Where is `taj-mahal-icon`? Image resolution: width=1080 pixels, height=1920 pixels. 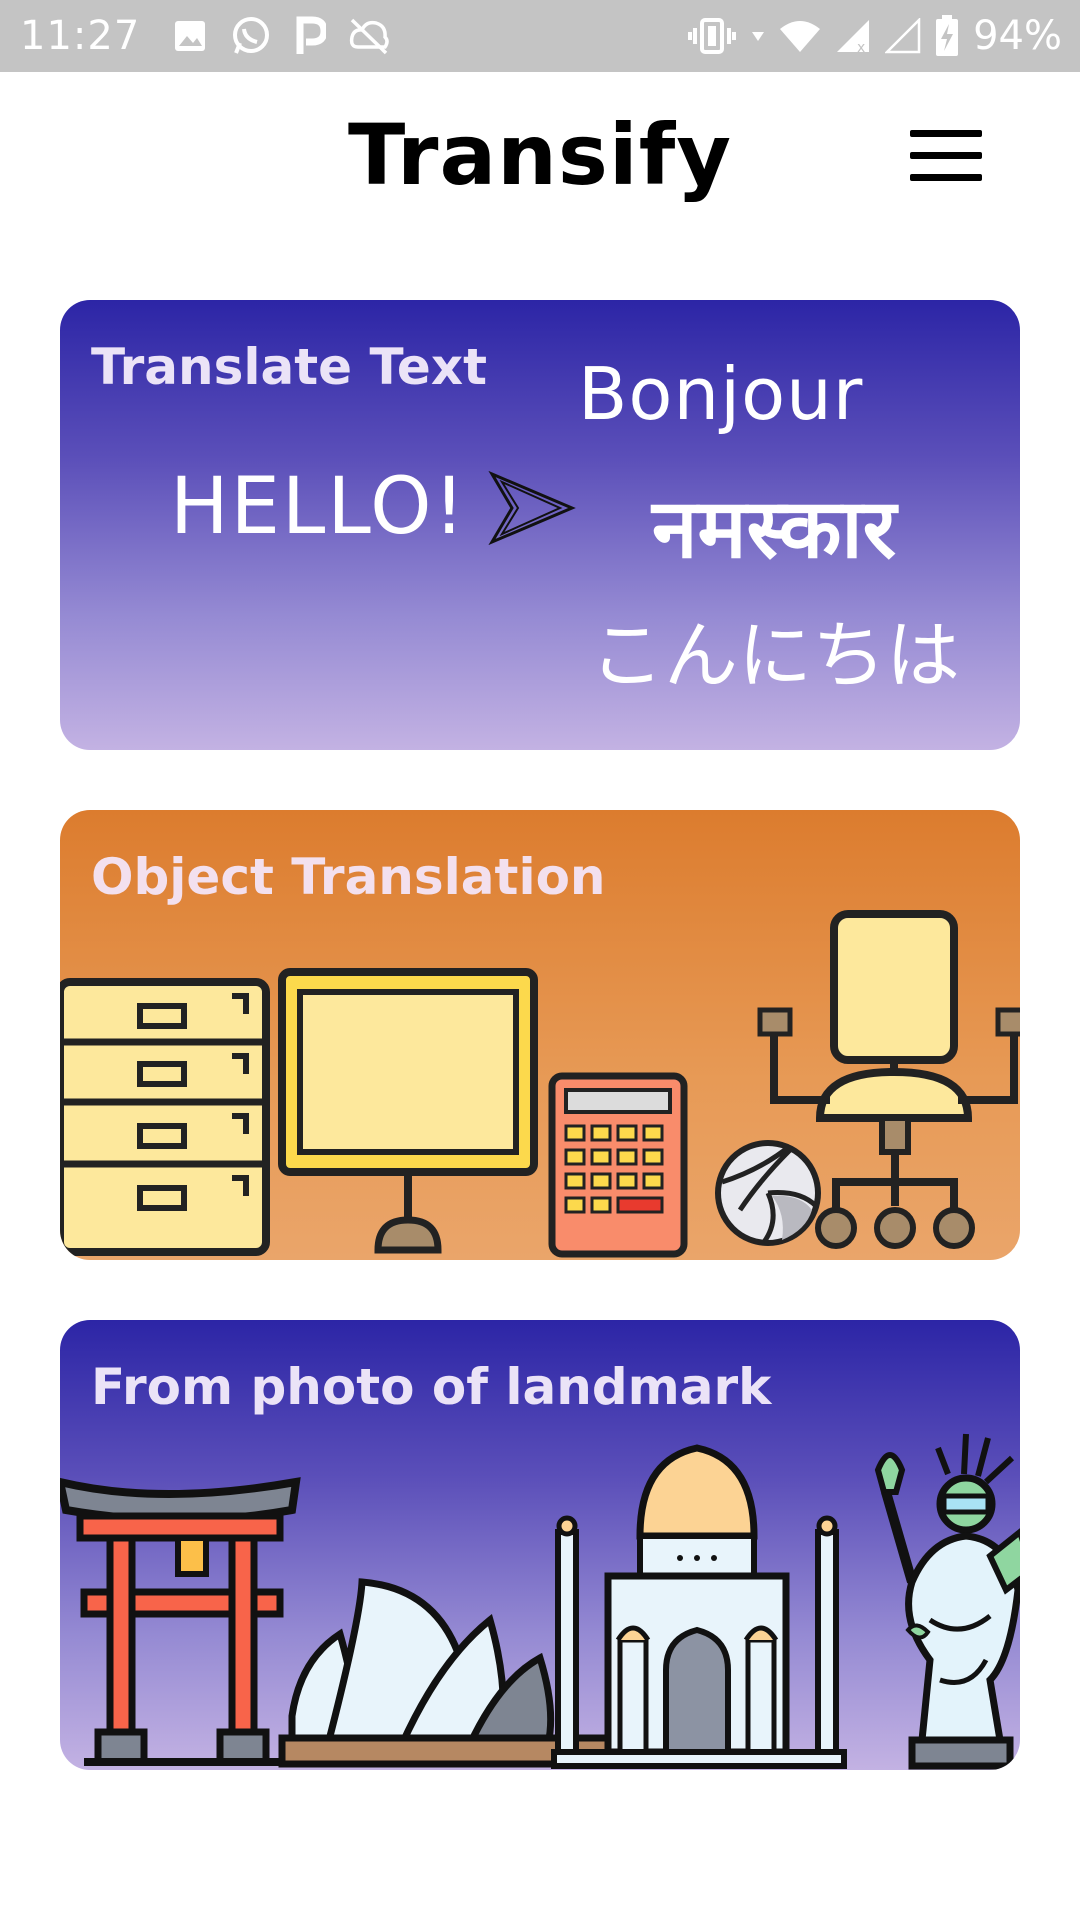 taj-mahal-icon is located at coordinates (699, 1606).